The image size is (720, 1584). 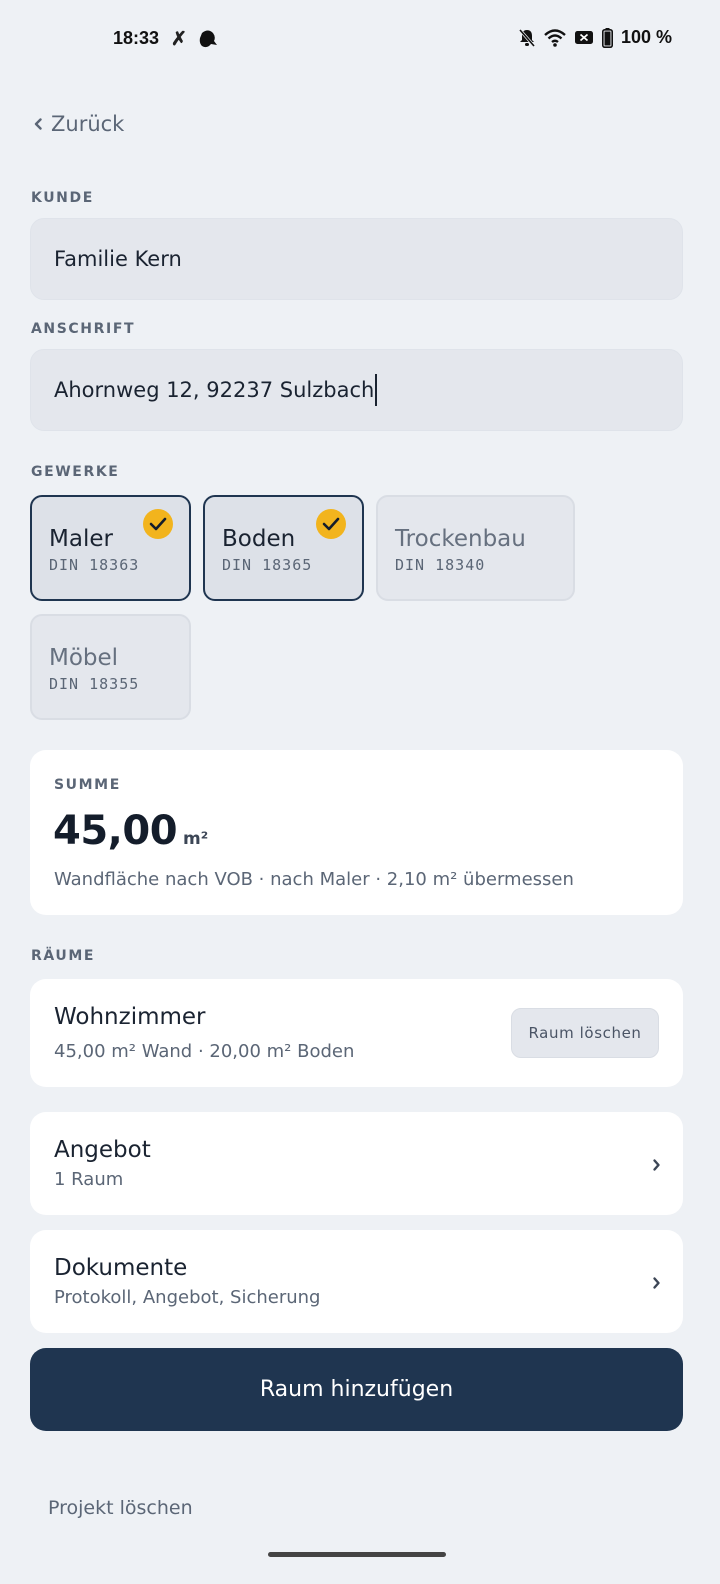 I want to click on summary-total: 45,00 m², so click(x=130, y=831).